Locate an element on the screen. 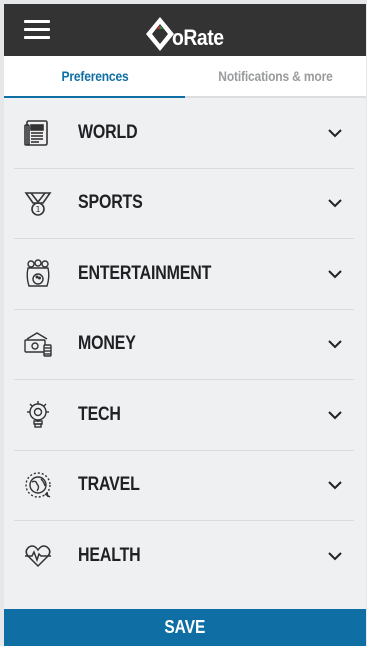  lightbulb-gear-icon is located at coordinates (38, 415).